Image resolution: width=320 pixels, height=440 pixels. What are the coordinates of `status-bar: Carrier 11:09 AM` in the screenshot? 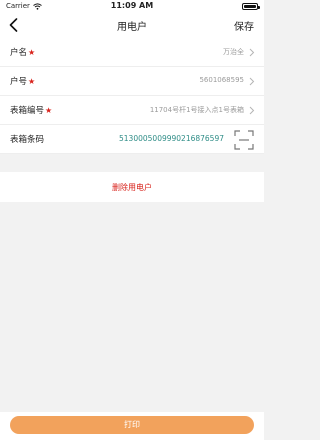 It's located at (132, 6).